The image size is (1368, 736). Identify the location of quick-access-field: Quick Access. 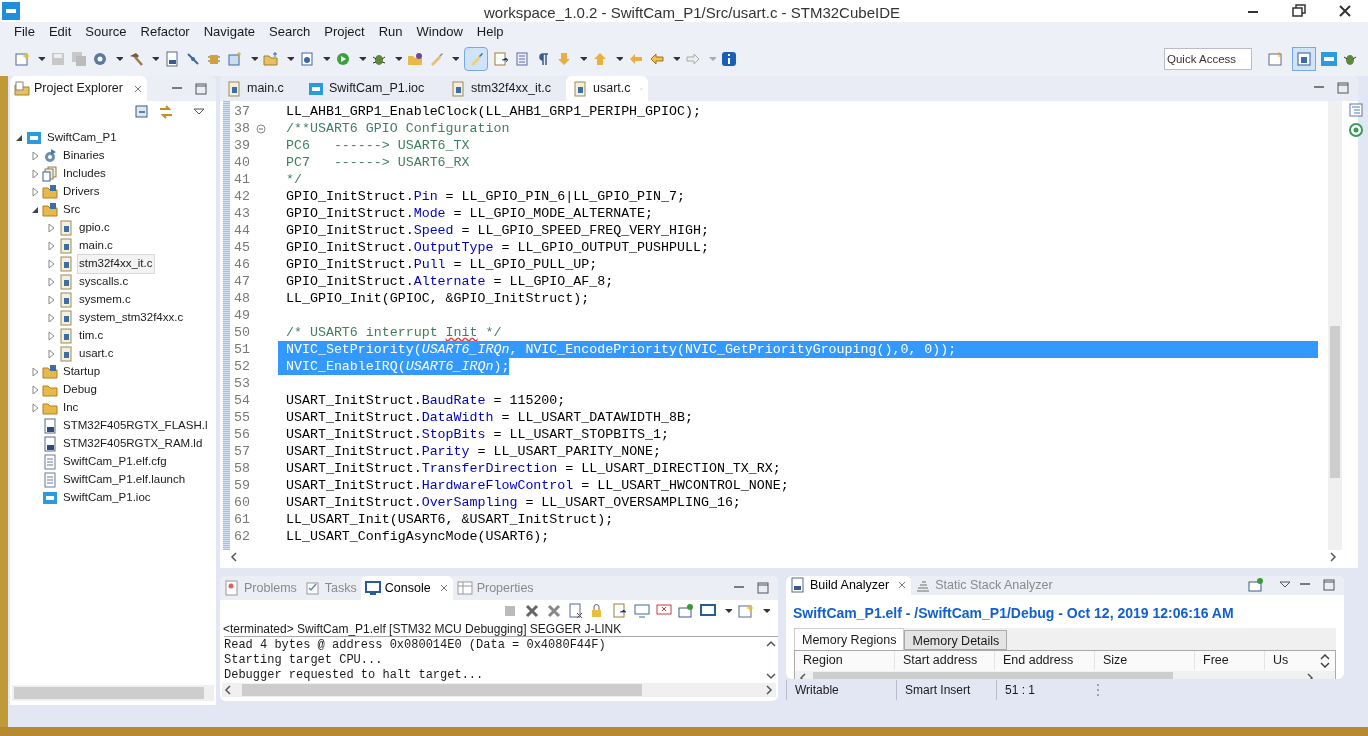
(1208, 59).